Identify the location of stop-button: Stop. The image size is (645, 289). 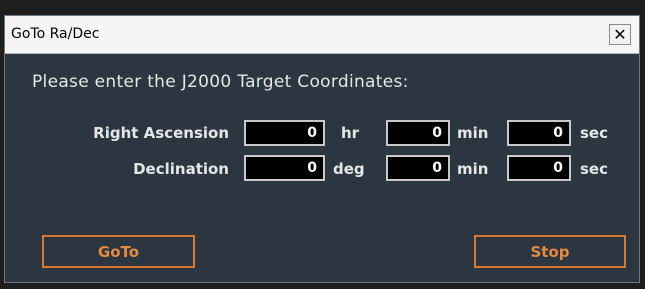
(550, 251).